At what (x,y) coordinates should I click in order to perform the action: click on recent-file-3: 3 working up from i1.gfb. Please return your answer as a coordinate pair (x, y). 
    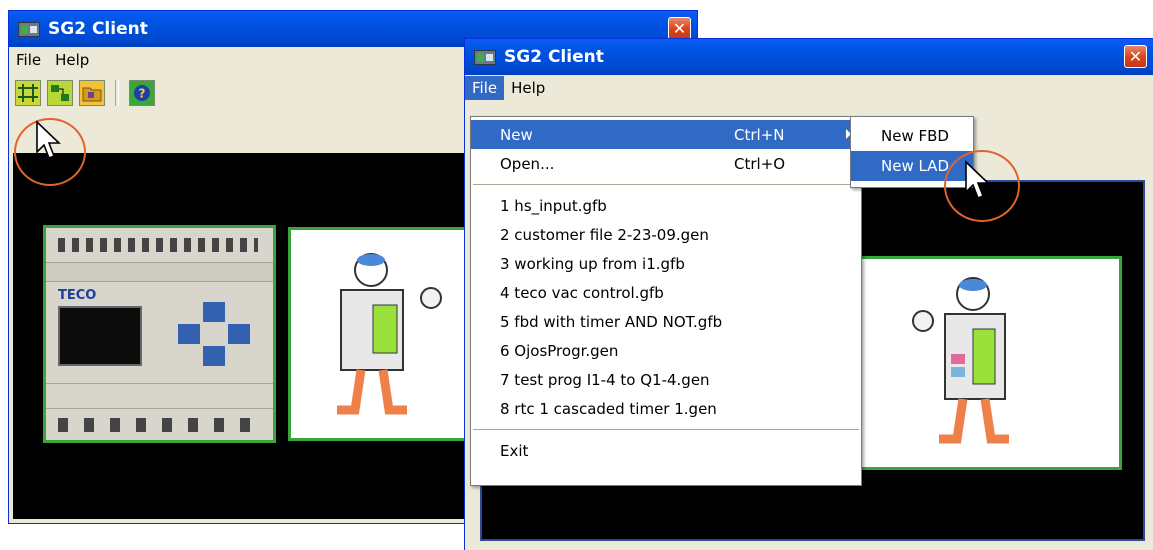
    Looking at the image, I should click on (666, 263).